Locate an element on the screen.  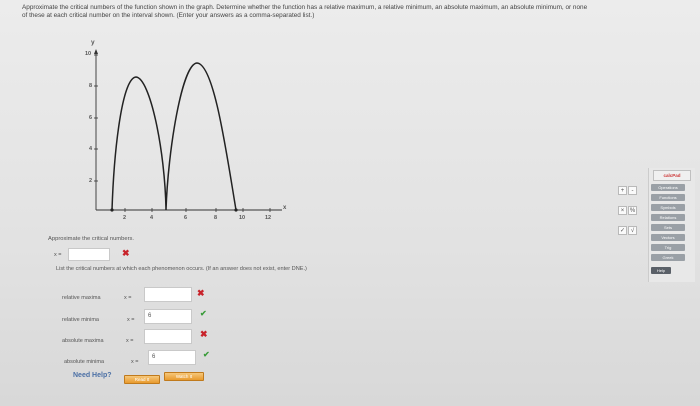
x-tick-label: 6 is located at coordinates (186, 218).